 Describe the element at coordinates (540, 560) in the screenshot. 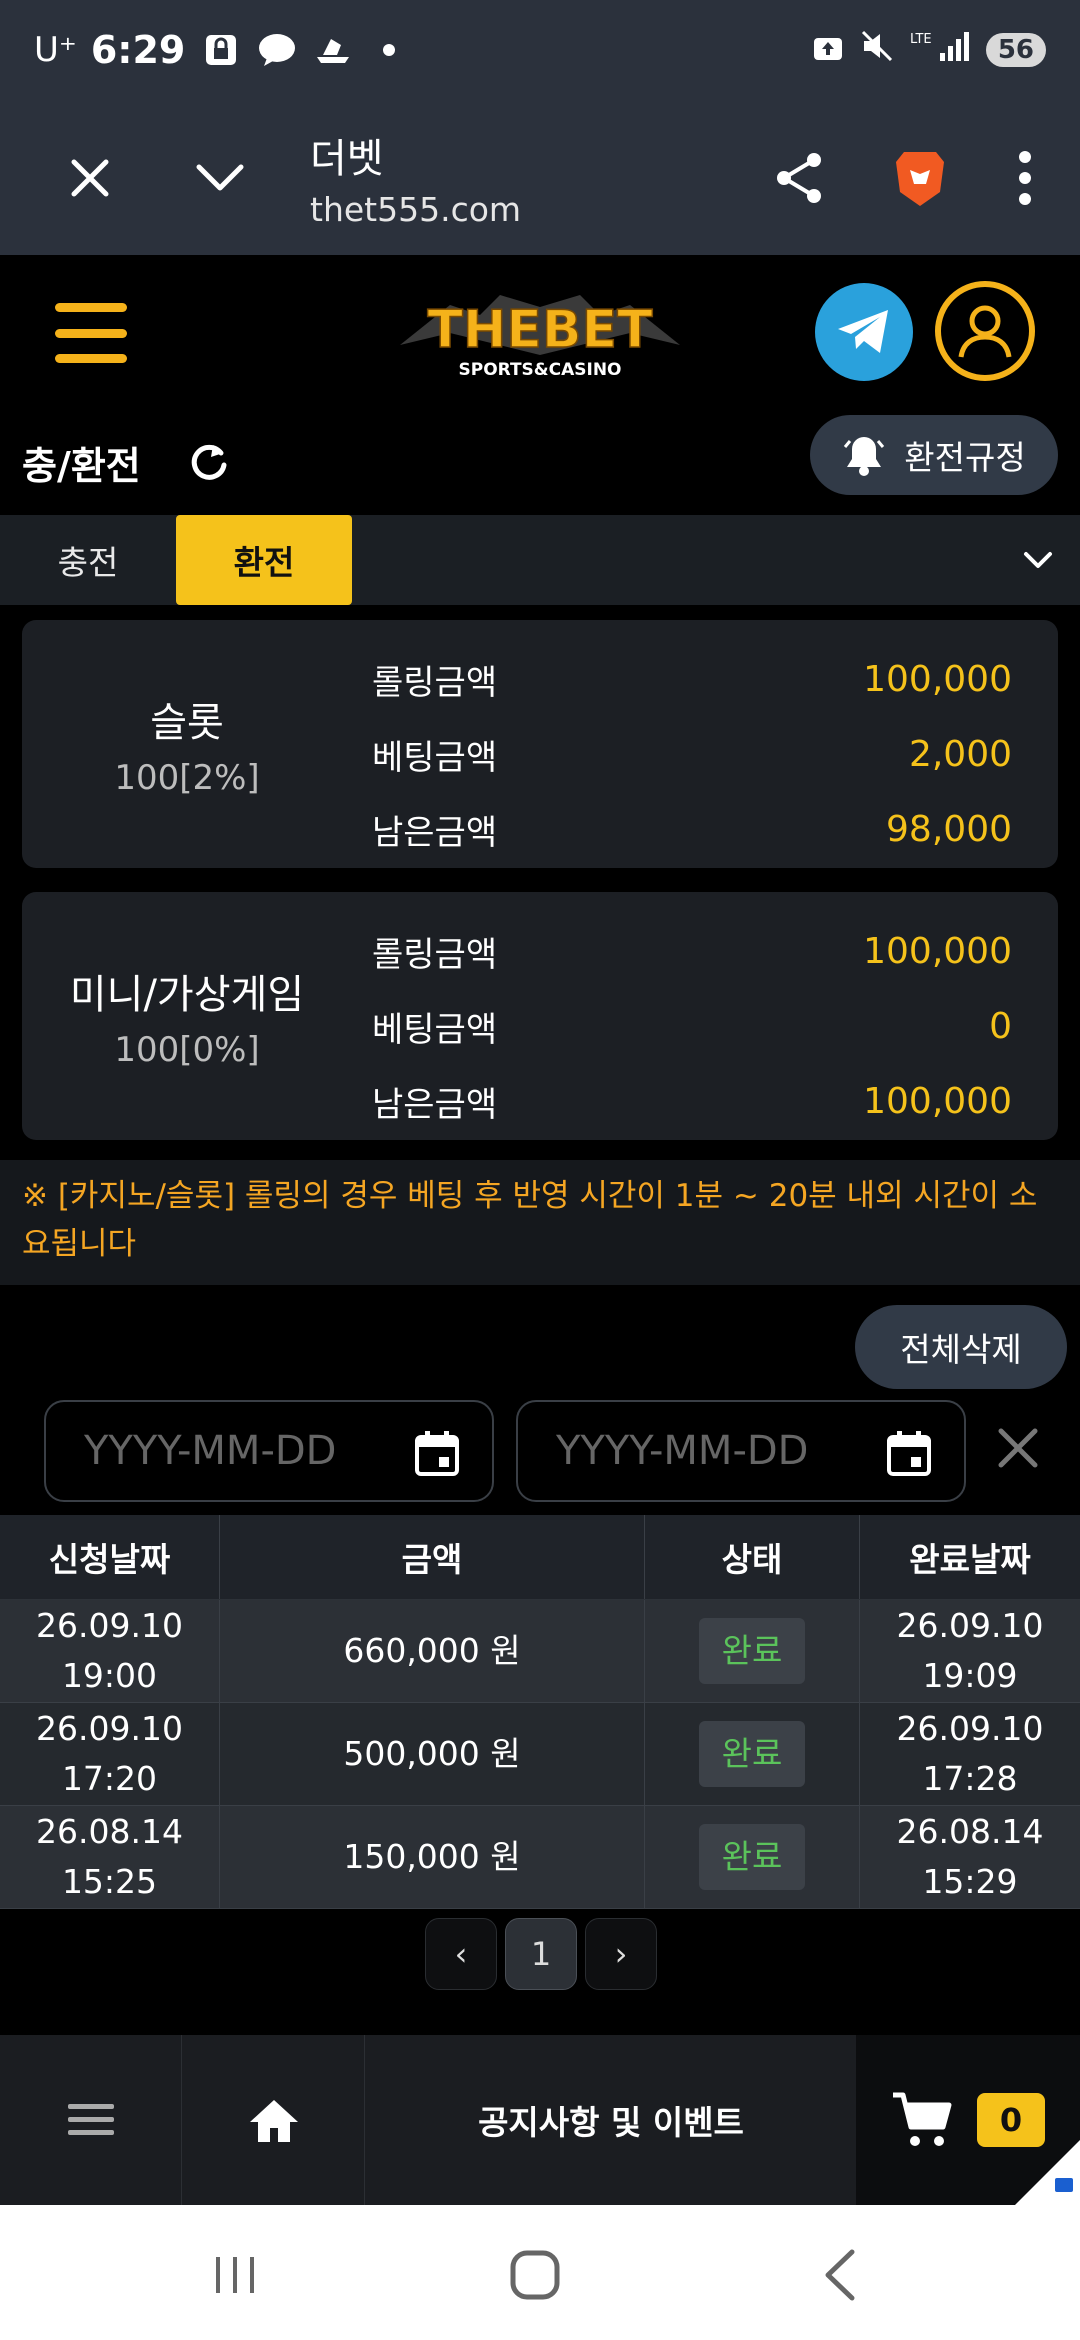

I see `tab-bar: 충전 환전` at that location.